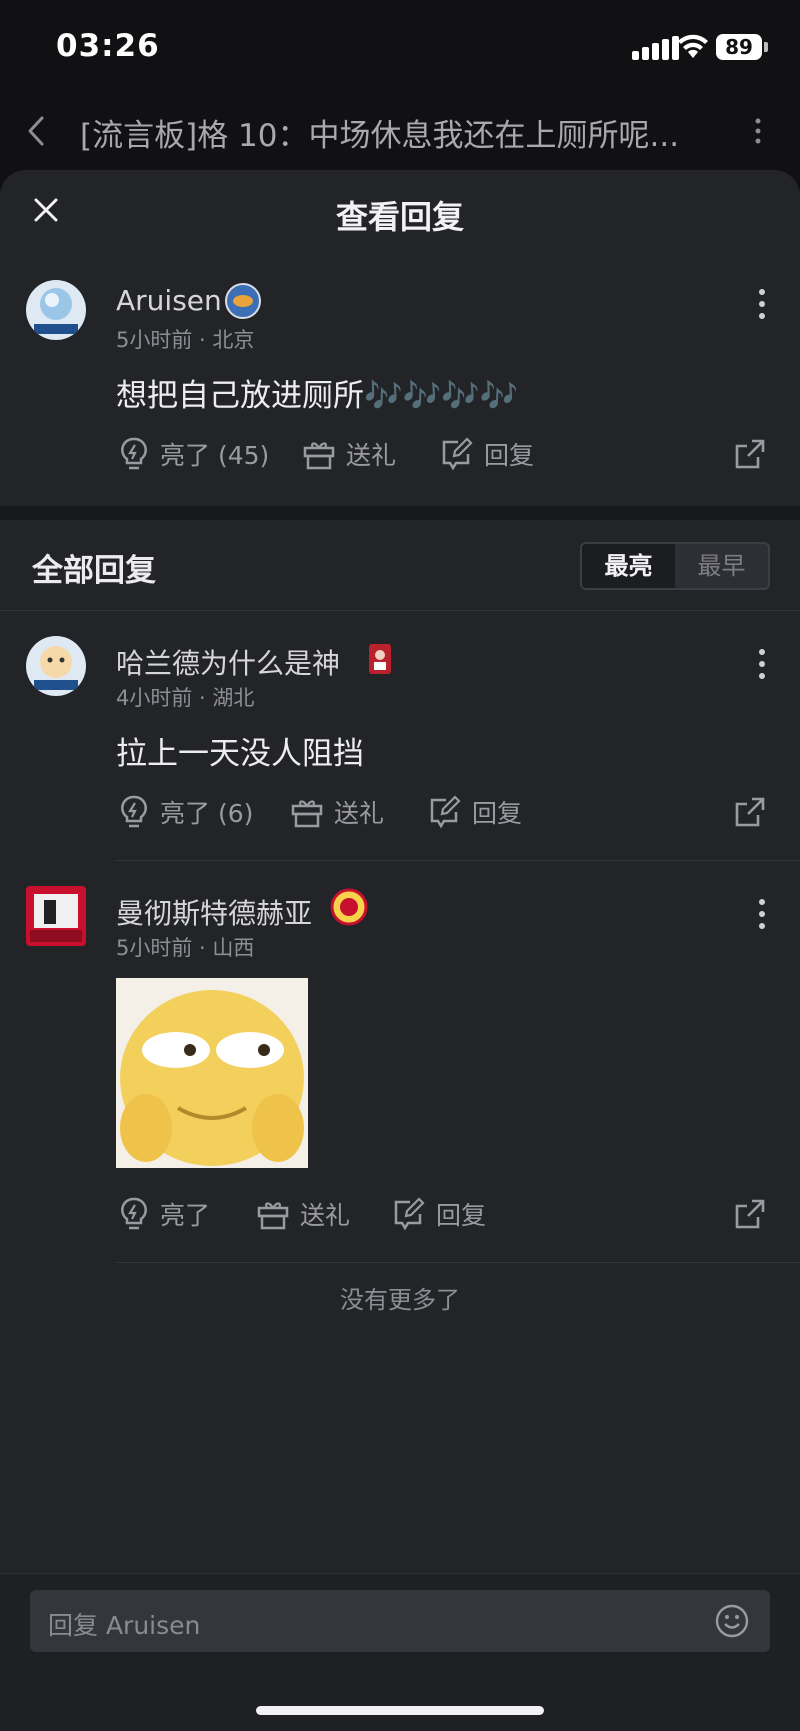  What do you see at coordinates (243, 301) in the screenshot?
I see `team-badge-icon` at bounding box center [243, 301].